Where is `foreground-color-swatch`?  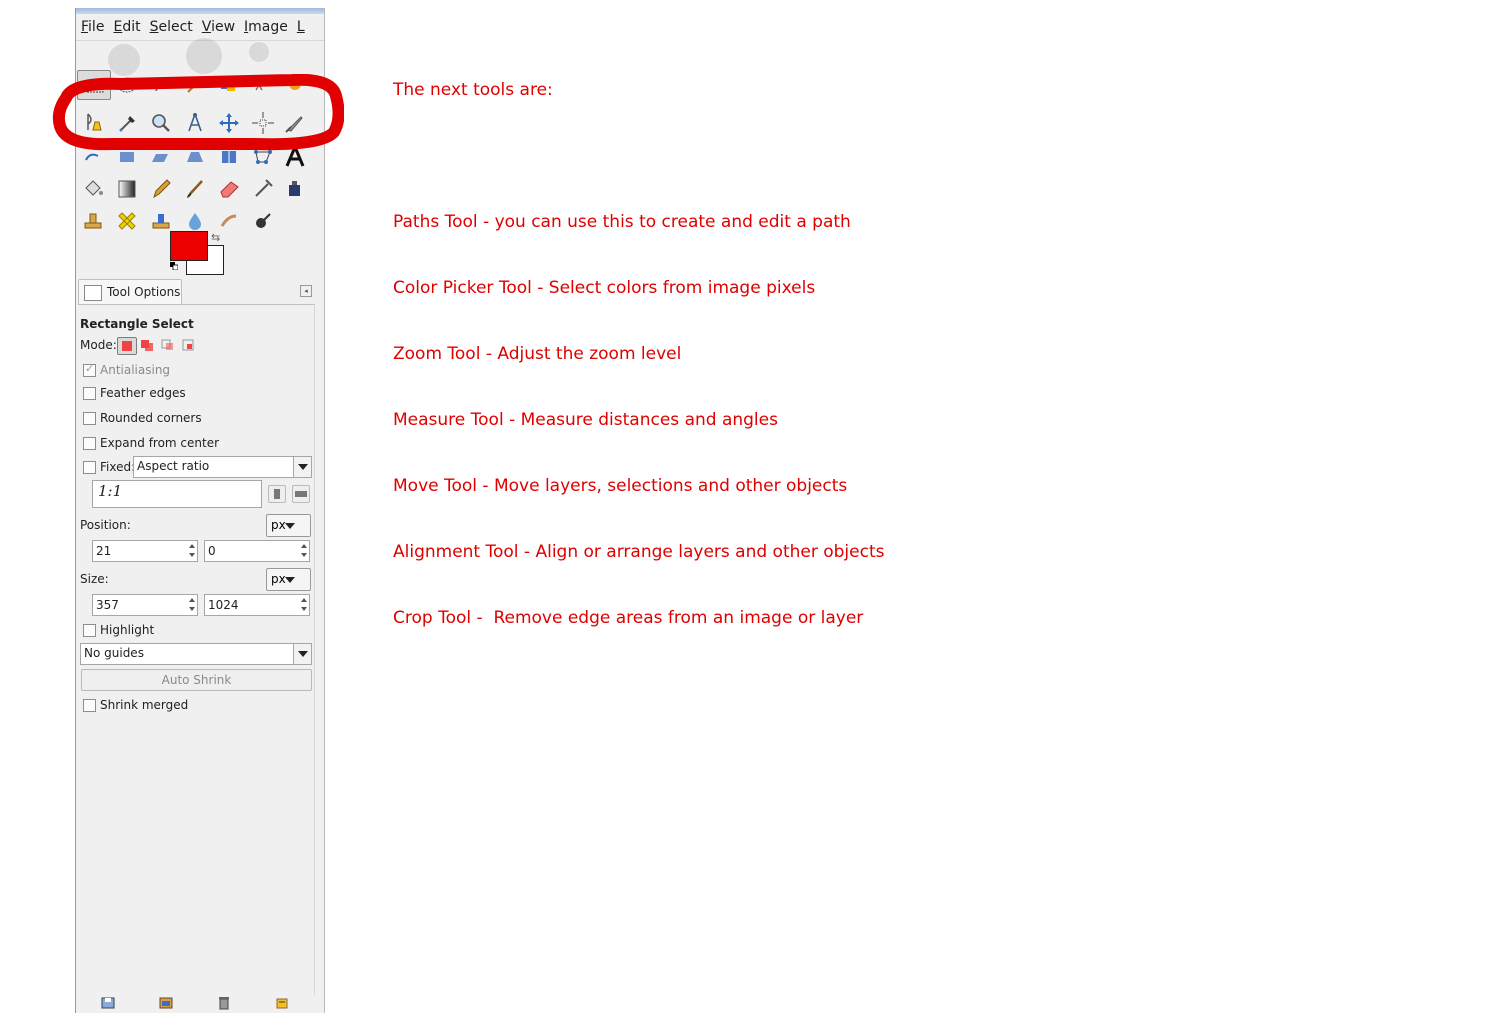
foreground-color-swatch is located at coordinates (189, 246).